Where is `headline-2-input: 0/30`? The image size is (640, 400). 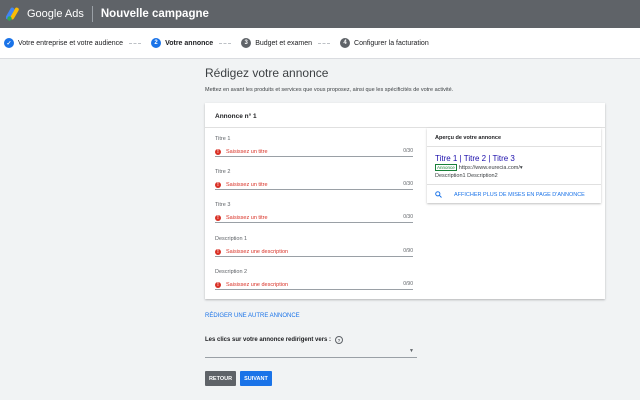
headline-2-input: 0/30 is located at coordinates (314, 183).